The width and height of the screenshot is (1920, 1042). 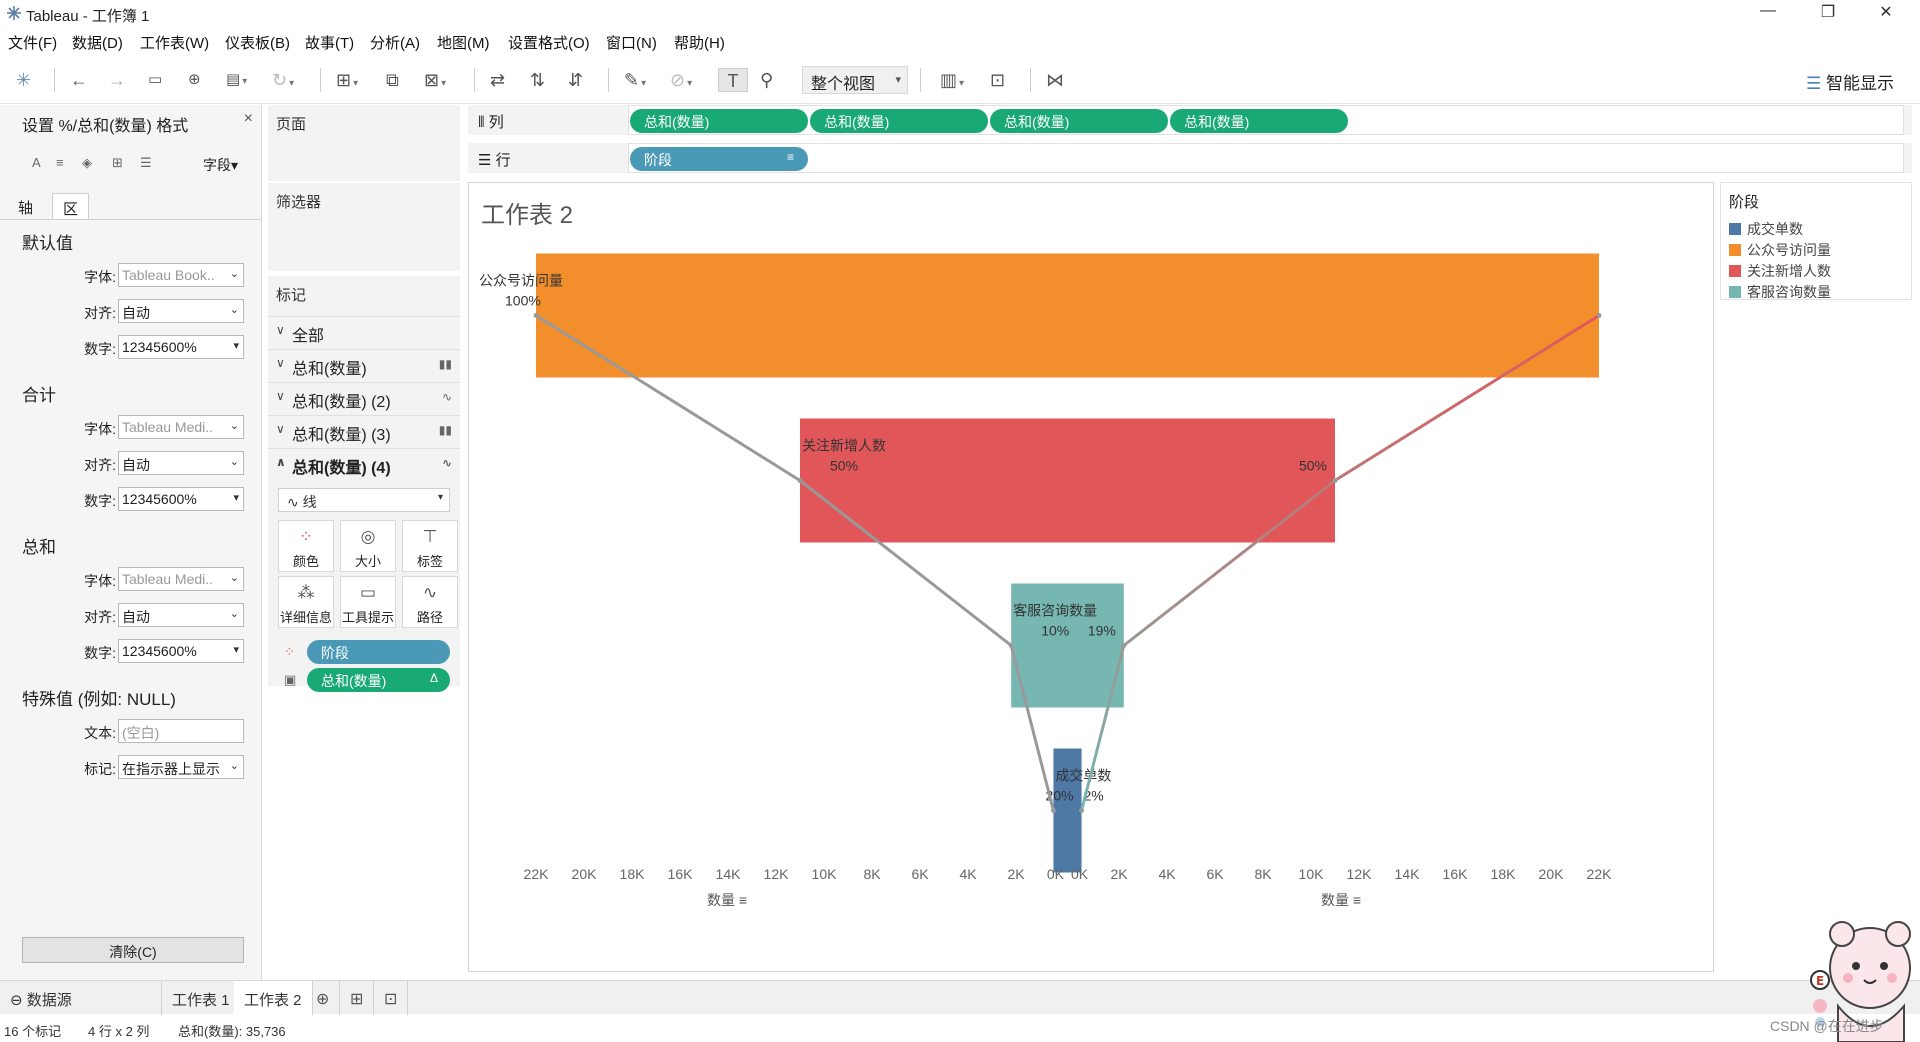 What do you see at coordinates (575, 80) in the screenshot?
I see `sort-descending-icon: ⇵` at bounding box center [575, 80].